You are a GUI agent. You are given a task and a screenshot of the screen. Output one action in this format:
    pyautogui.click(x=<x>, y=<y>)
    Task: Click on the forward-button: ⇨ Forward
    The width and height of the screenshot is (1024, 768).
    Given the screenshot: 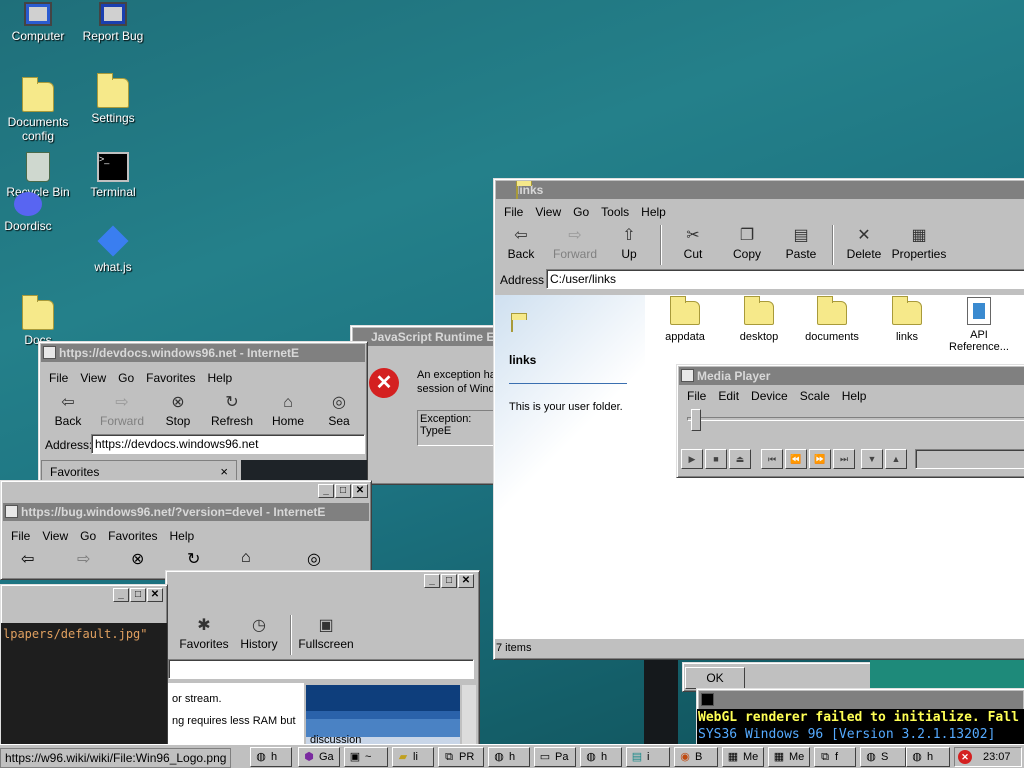 What is the action you would take?
    pyautogui.click(x=122, y=411)
    